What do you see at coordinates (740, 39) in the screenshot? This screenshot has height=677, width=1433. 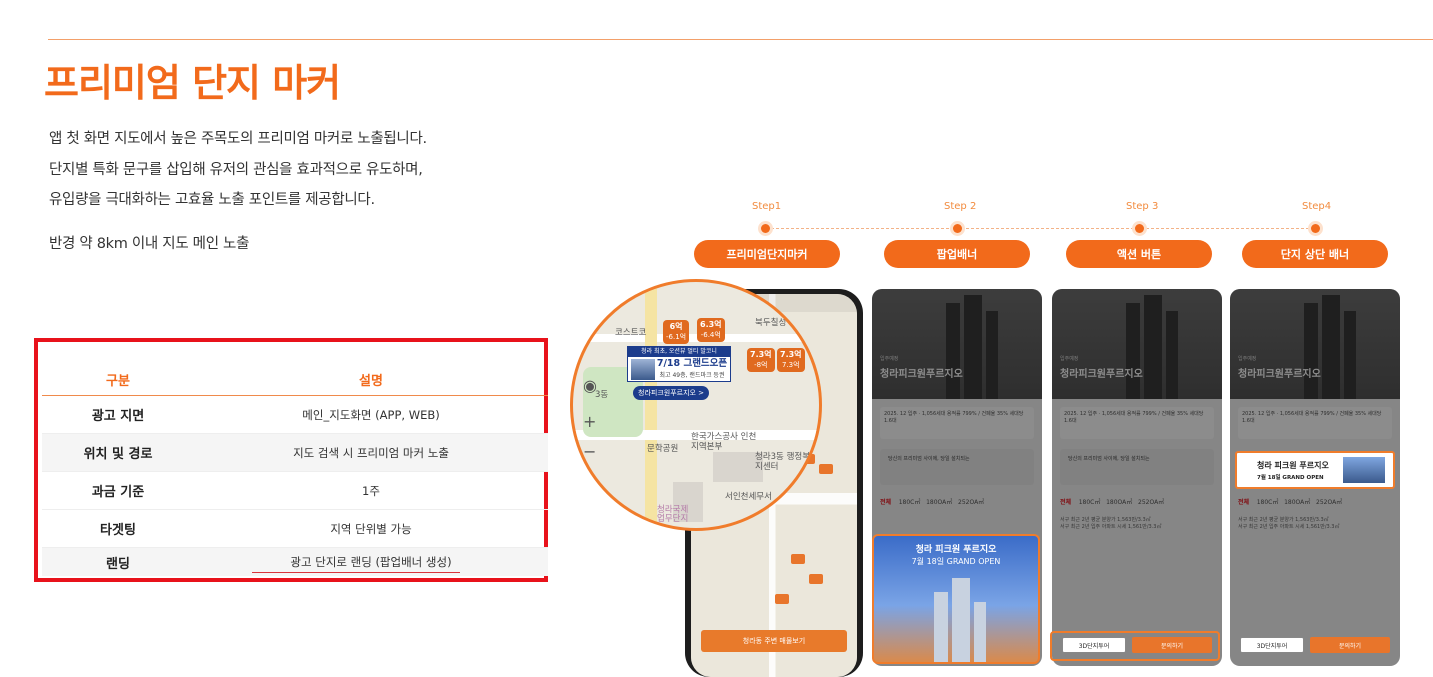 I see `top-divider` at bounding box center [740, 39].